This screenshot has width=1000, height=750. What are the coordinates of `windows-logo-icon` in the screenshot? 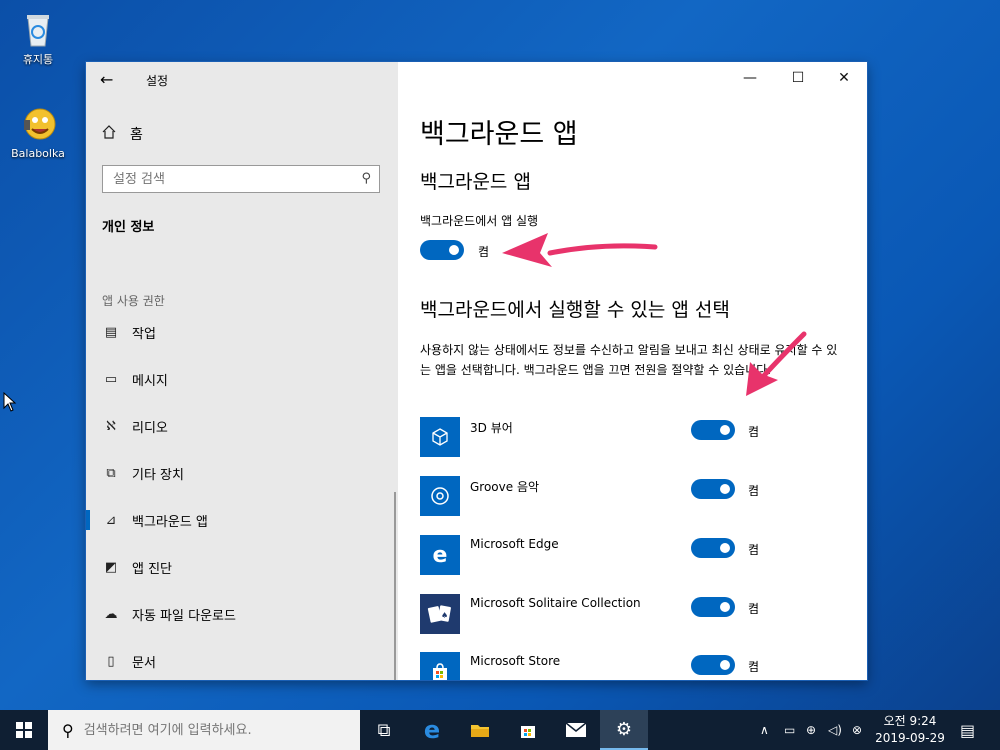 It's located at (24, 730).